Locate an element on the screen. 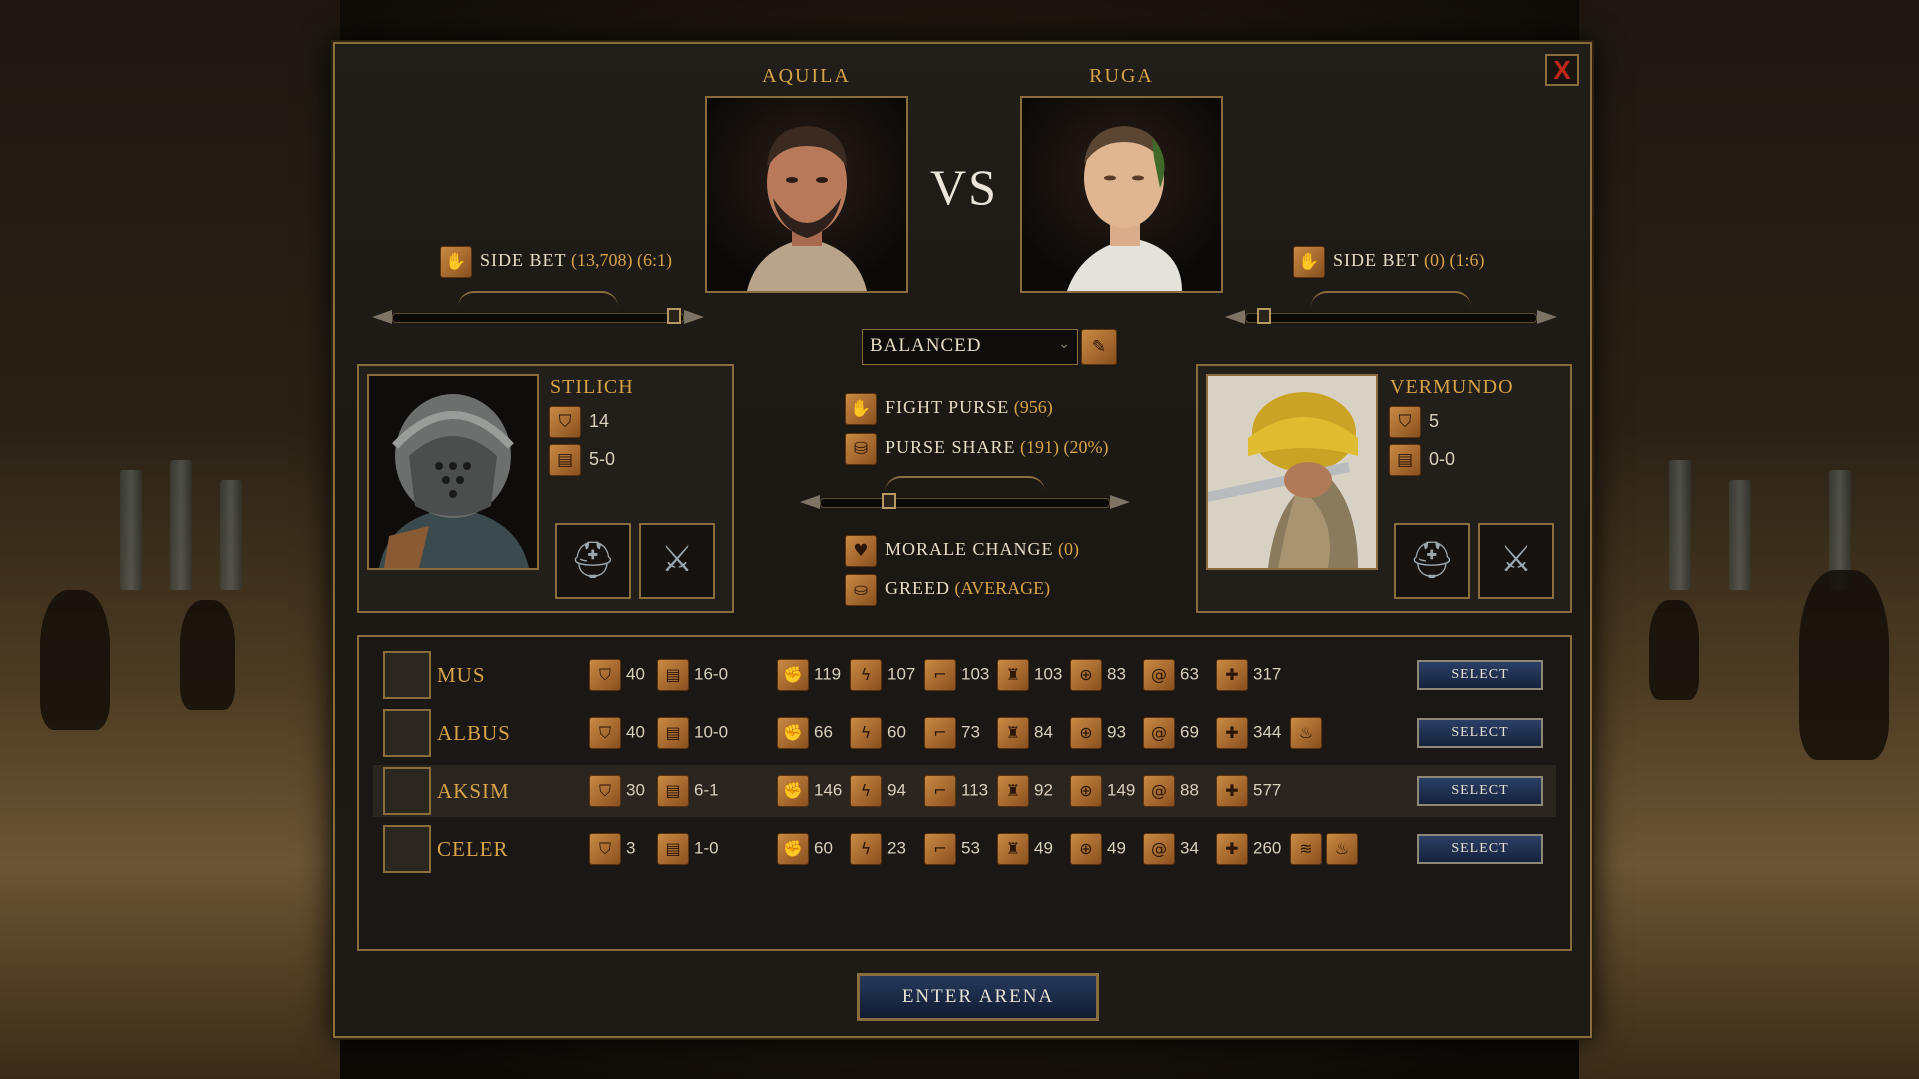  trait-bread-icon: ≋ is located at coordinates (1308, 849).